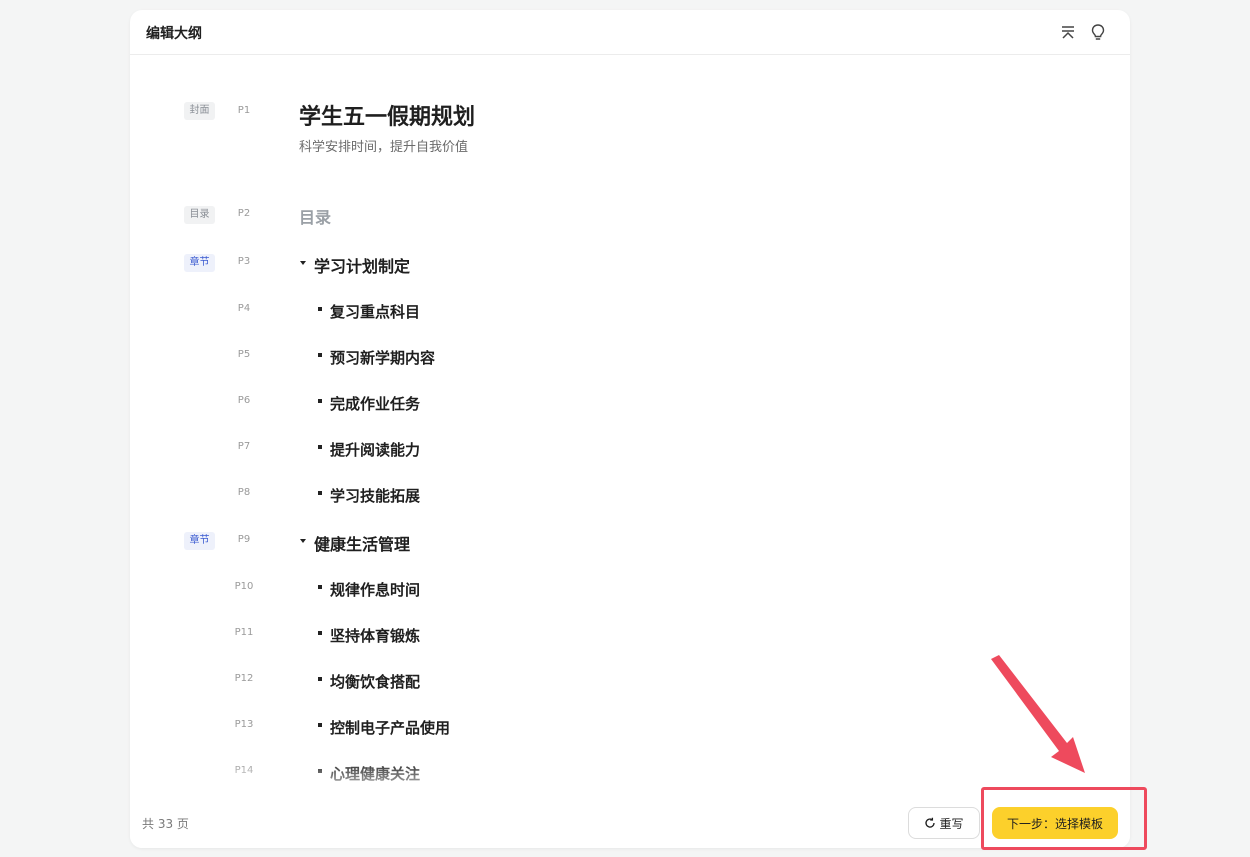 This screenshot has width=1250, height=857. What do you see at coordinates (244, 213) in the screenshot?
I see `page-number: P2` at bounding box center [244, 213].